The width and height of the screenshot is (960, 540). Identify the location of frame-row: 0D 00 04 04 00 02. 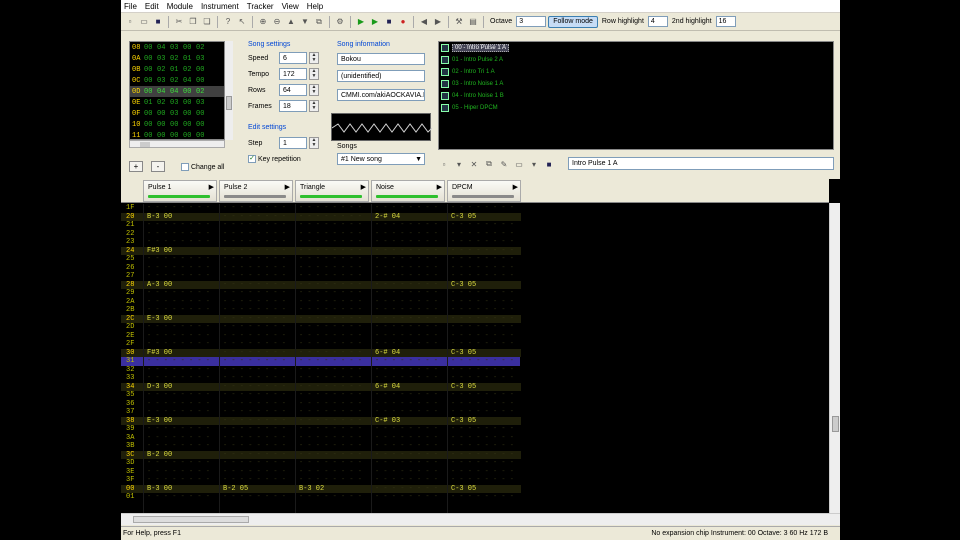
(177, 91).